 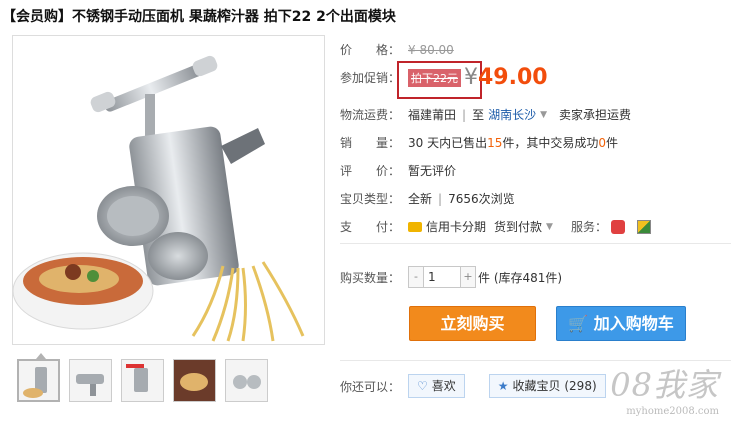 I want to click on review-value: 暂无评价, so click(x=432, y=171).